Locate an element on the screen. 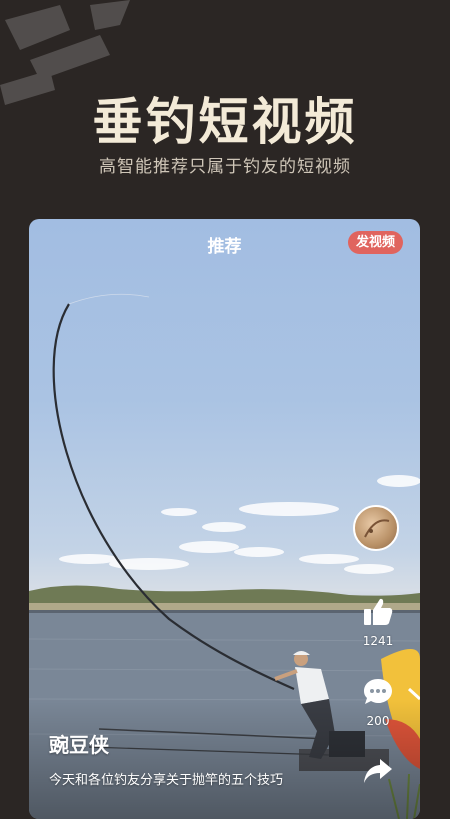 The width and height of the screenshot is (450, 819). fishing-line is located at coordinates (109, 299).